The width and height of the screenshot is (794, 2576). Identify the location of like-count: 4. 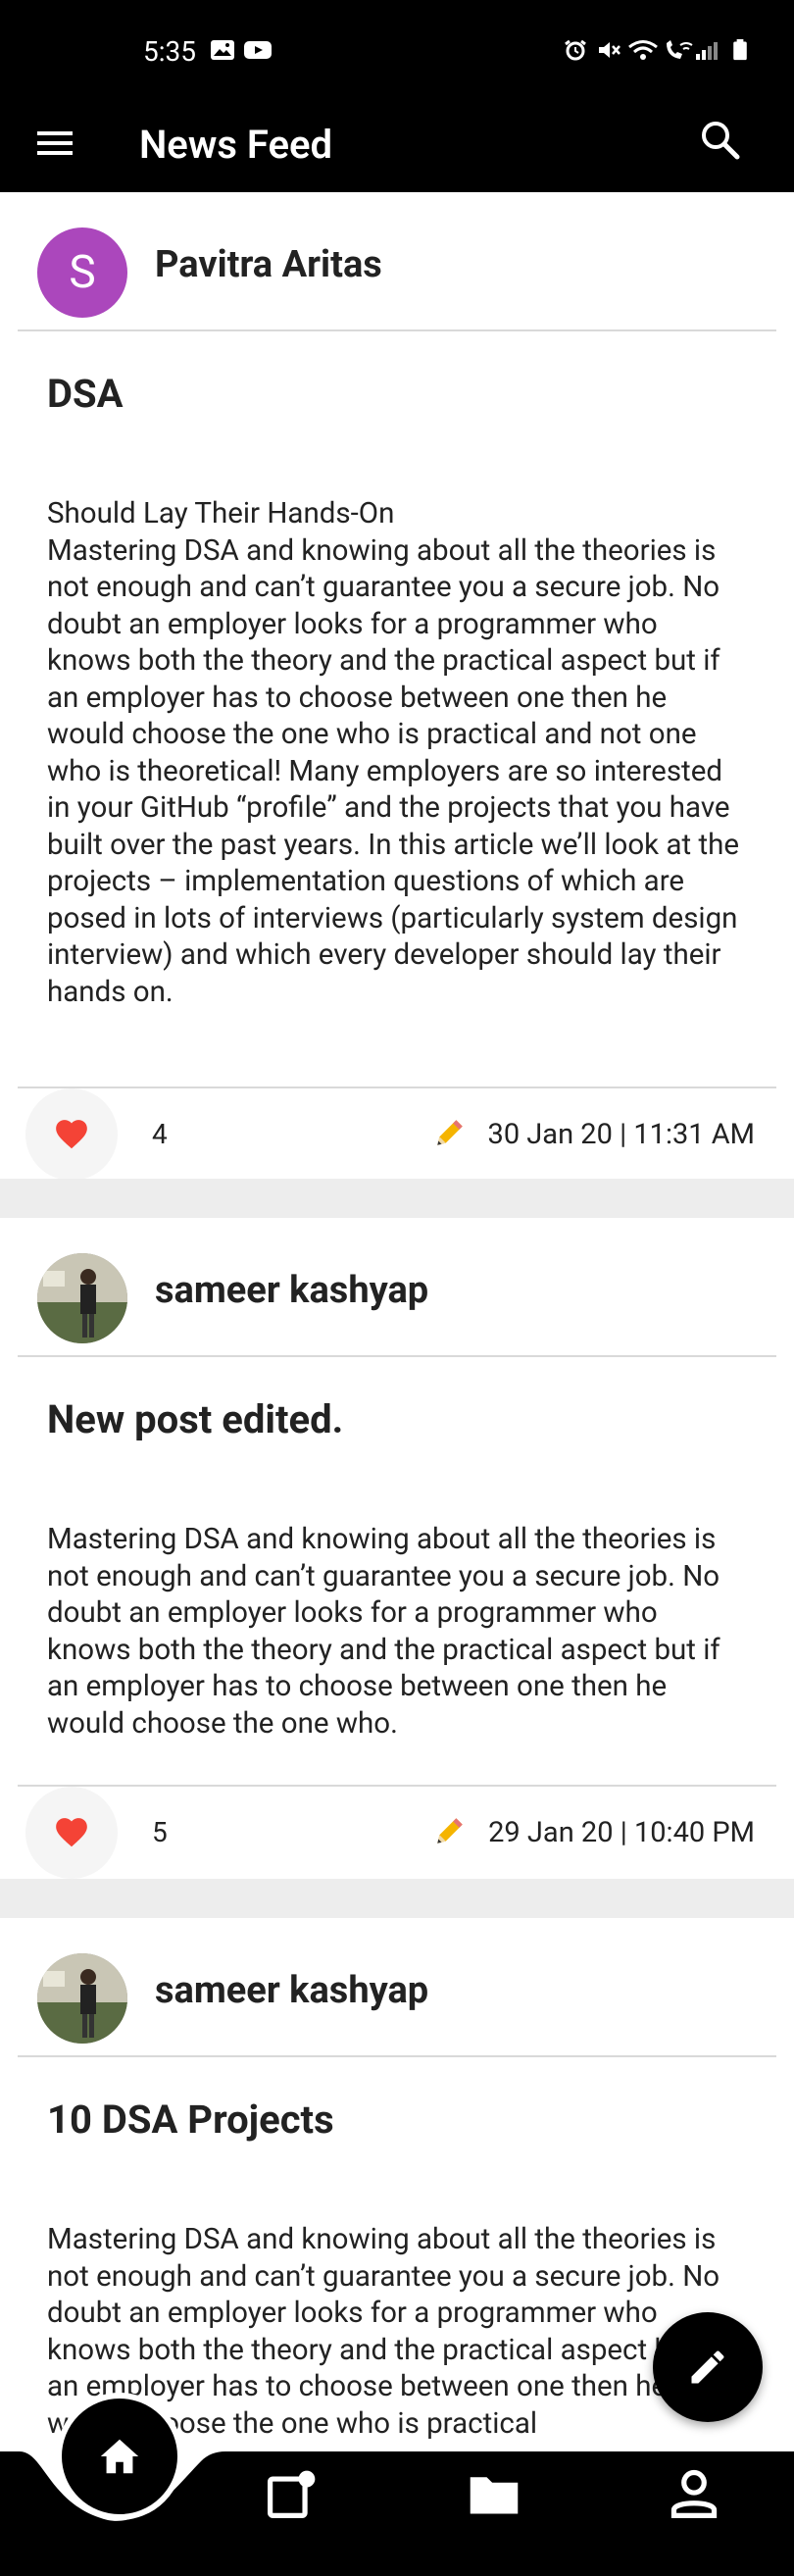
(160, 1134).